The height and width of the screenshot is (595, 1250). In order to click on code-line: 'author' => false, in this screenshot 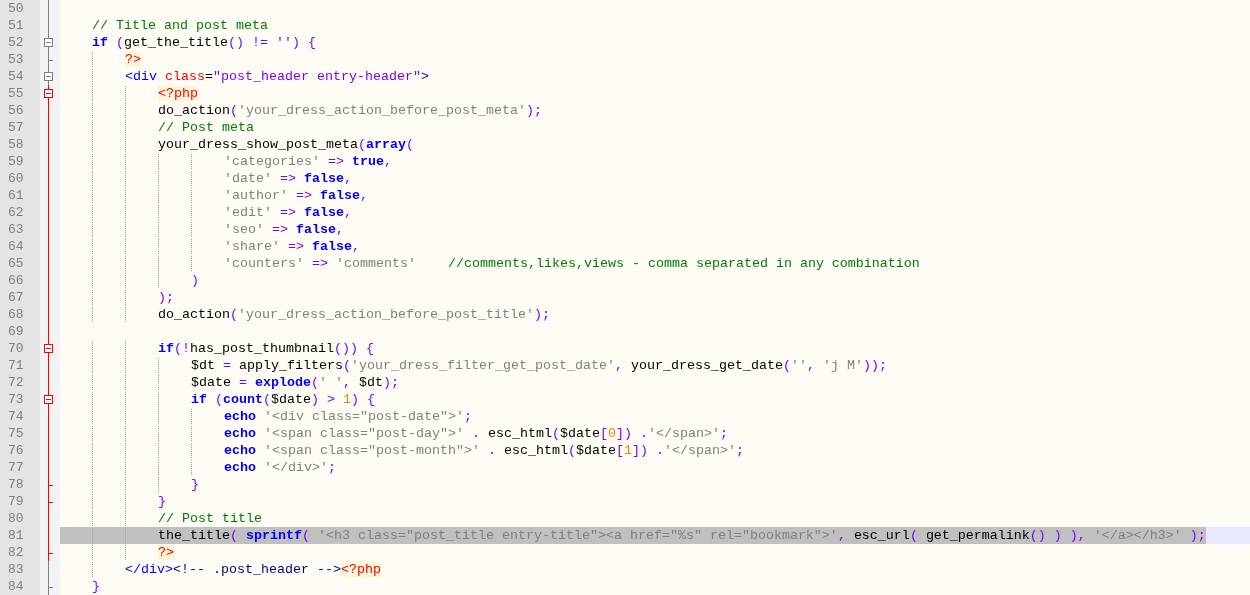, I will do `click(214, 195)`.